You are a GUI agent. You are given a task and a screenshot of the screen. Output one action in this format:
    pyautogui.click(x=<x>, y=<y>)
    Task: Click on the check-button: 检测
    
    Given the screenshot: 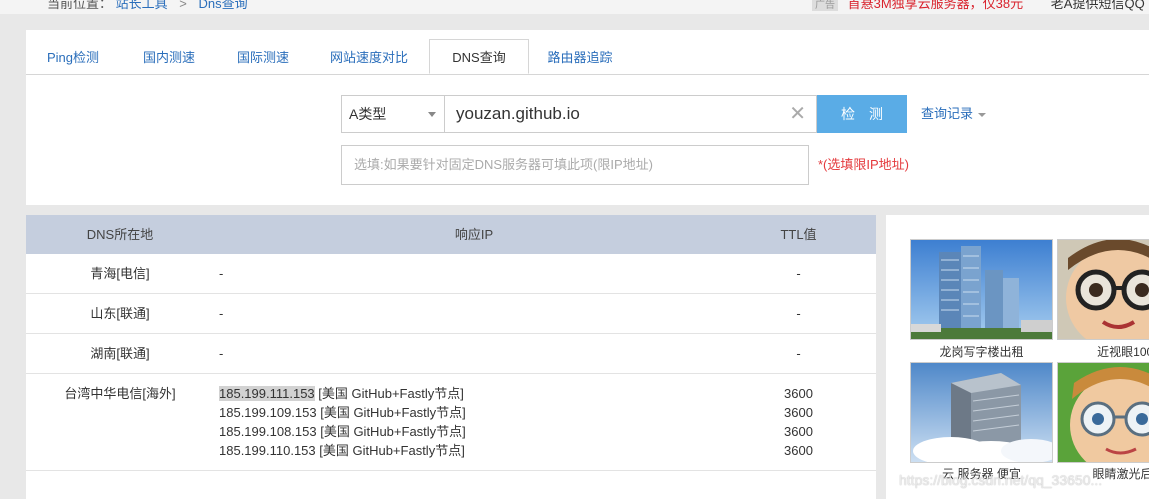 What is the action you would take?
    pyautogui.click(x=862, y=114)
    